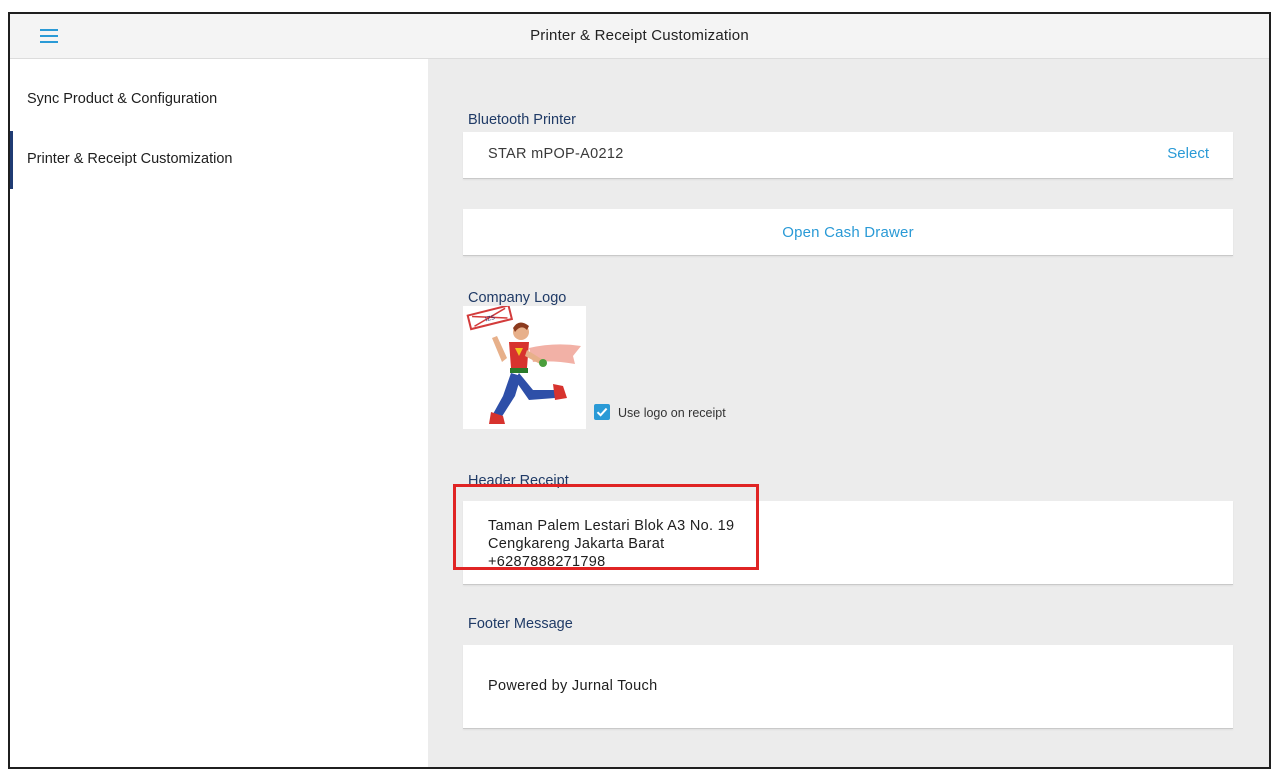  What do you see at coordinates (576, 544) in the screenshot?
I see `header-receipt-line: Cengkareng Jakarta Barat` at bounding box center [576, 544].